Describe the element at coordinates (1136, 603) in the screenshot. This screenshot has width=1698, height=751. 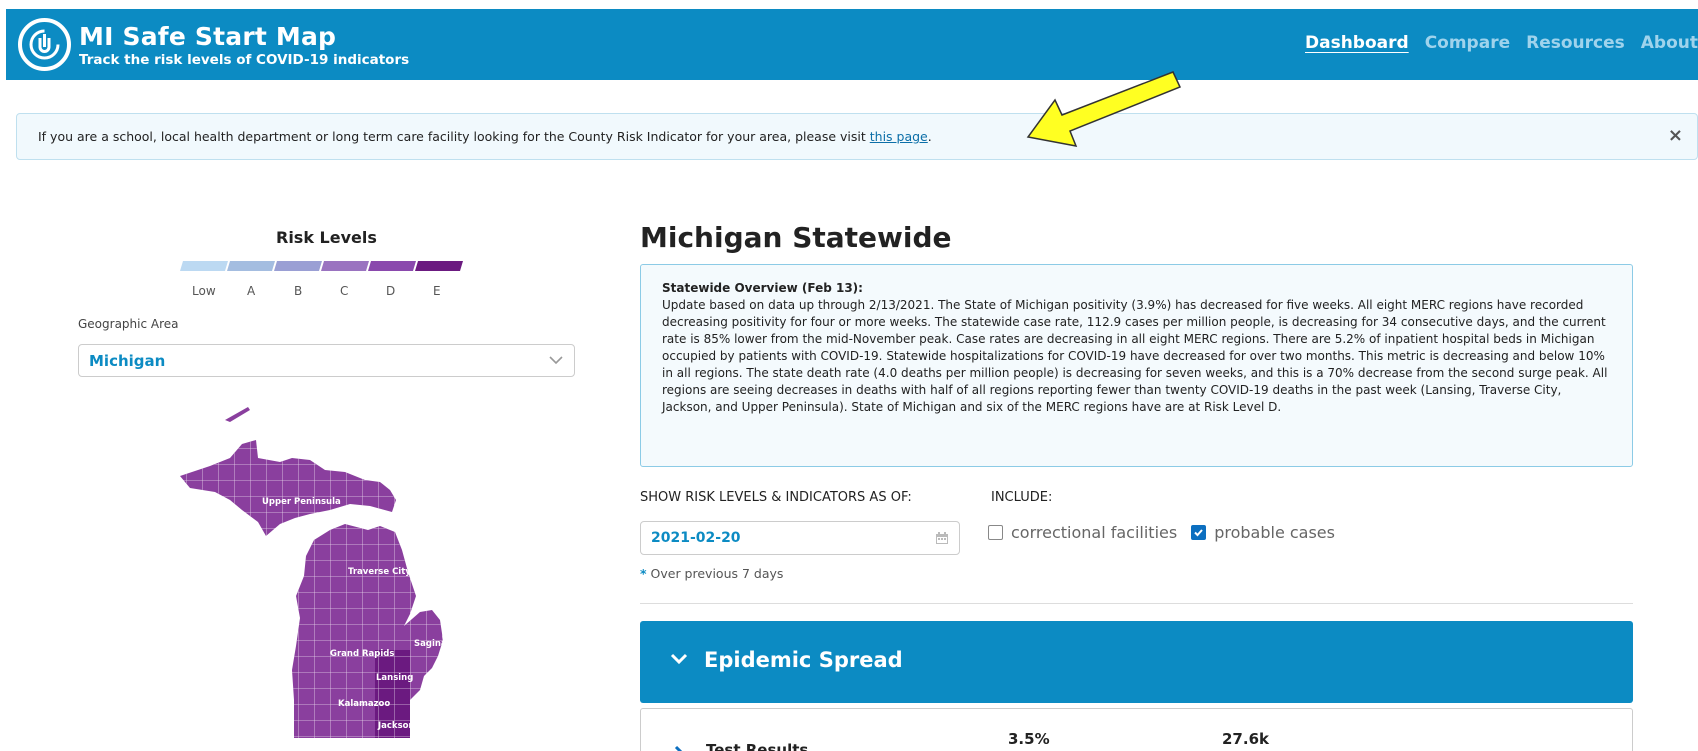
I see `divider` at that location.